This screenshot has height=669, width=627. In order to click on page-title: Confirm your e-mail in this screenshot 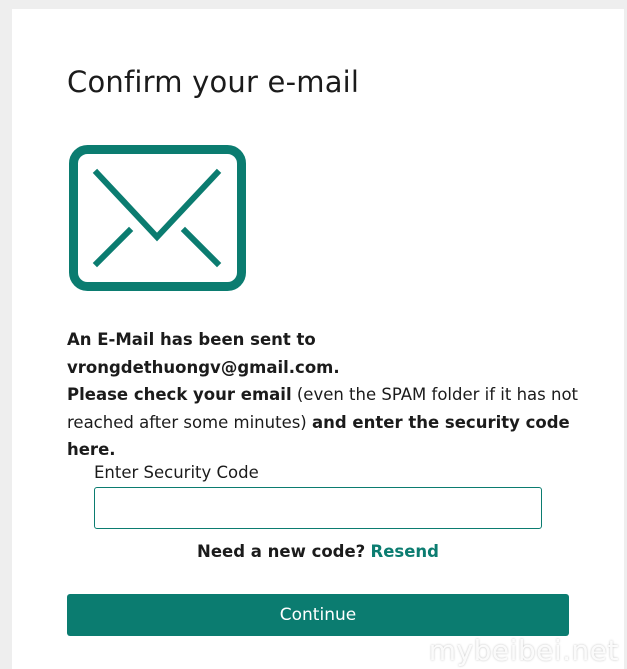, I will do `click(213, 82)`.